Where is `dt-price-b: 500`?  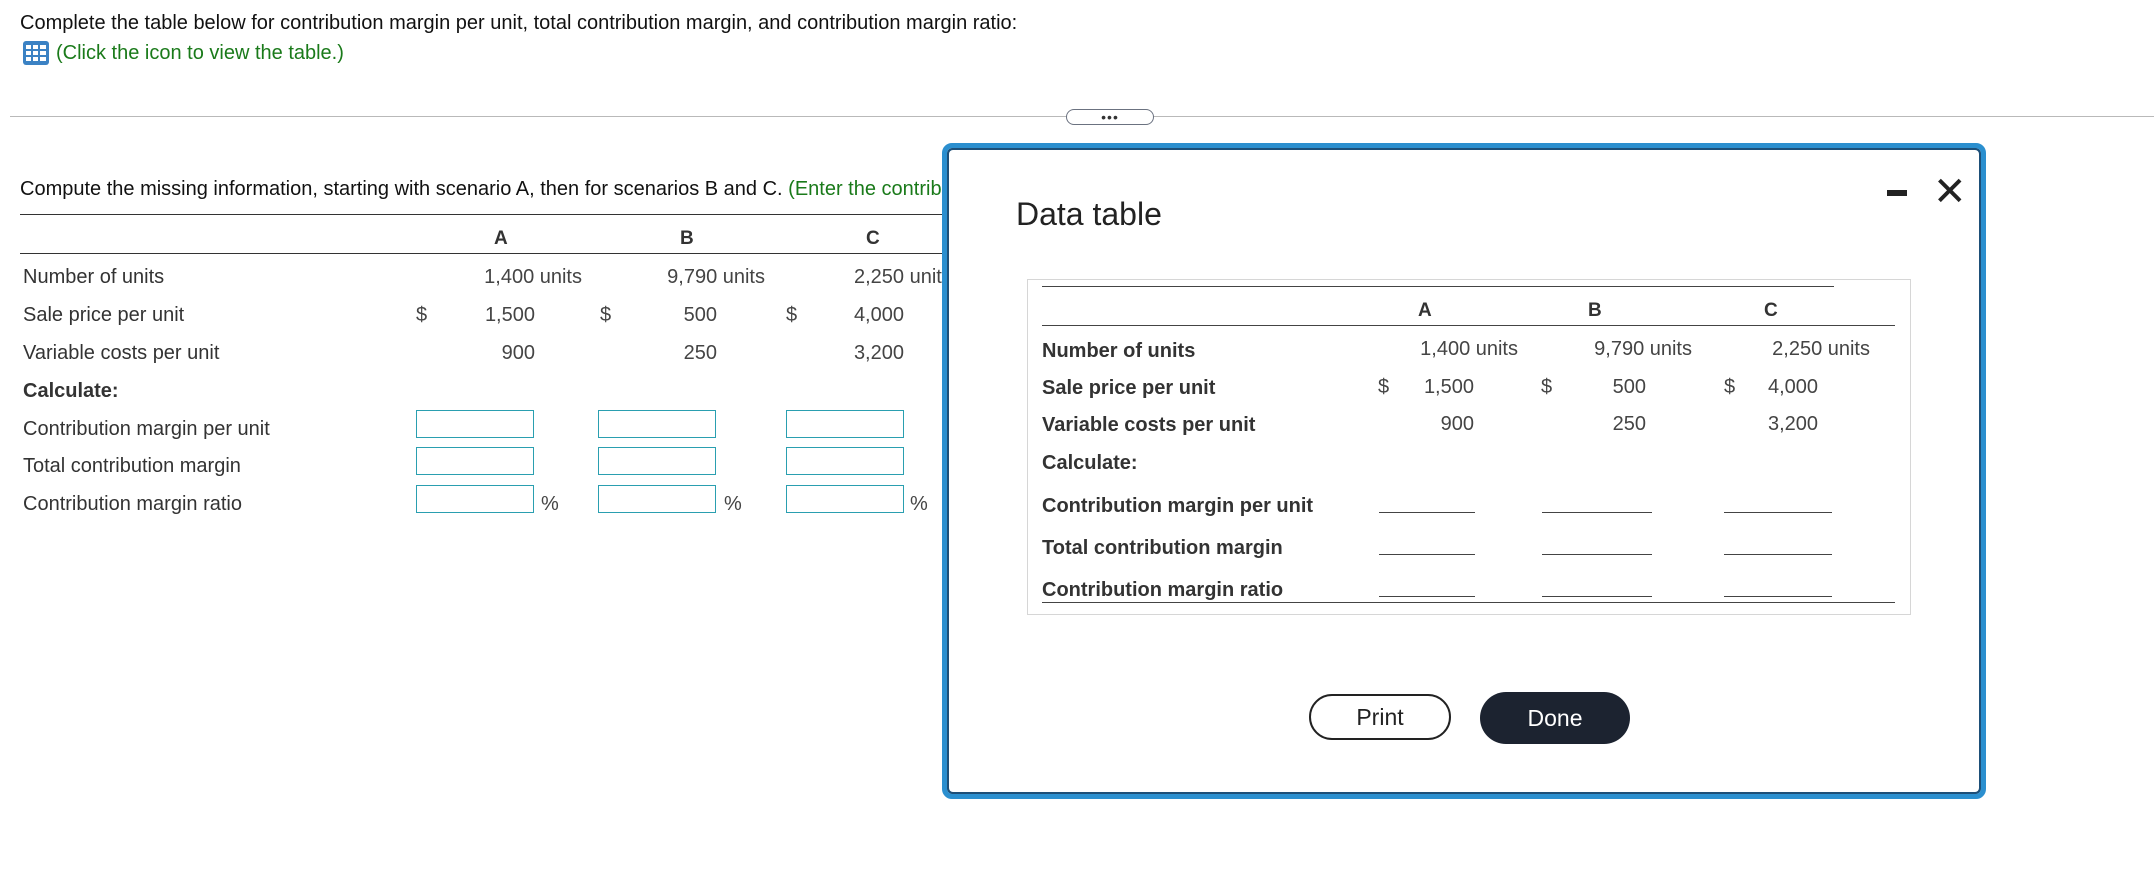 dt-price-b: 500 is located at coordinates (1629, 387).